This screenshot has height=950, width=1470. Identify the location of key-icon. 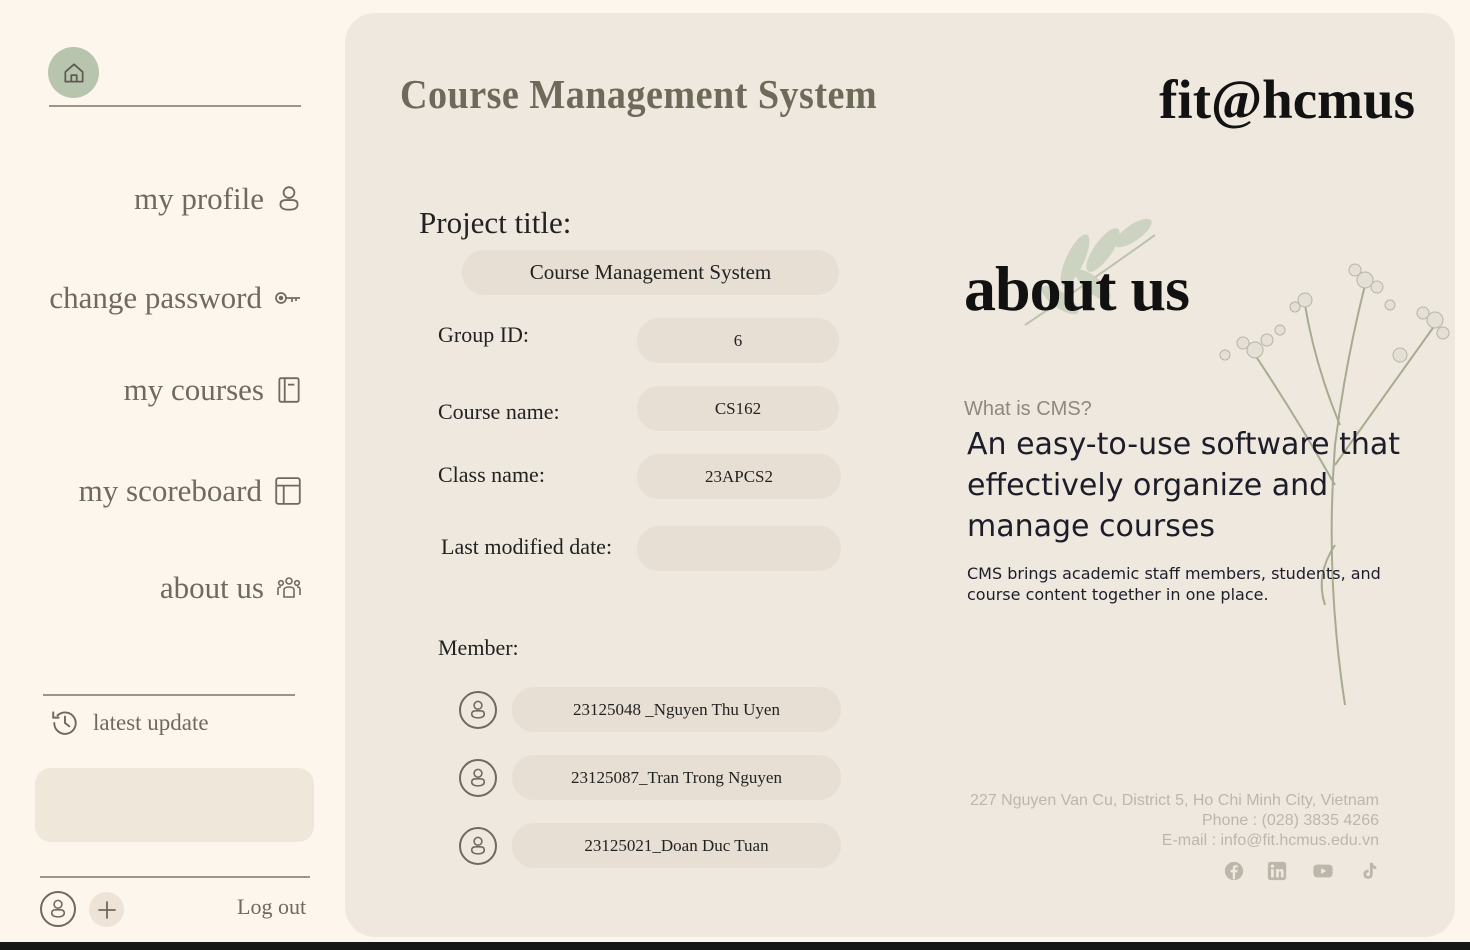
(287, 298).